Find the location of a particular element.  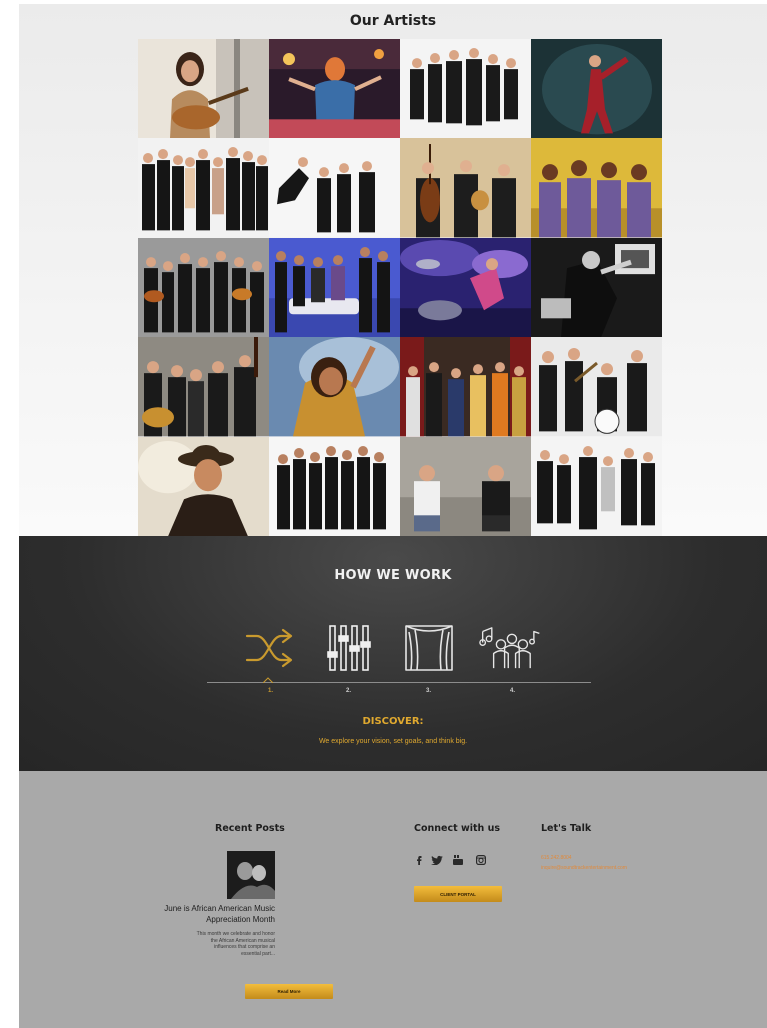

stage-curtain-icon is located at coordinates (429, 648).